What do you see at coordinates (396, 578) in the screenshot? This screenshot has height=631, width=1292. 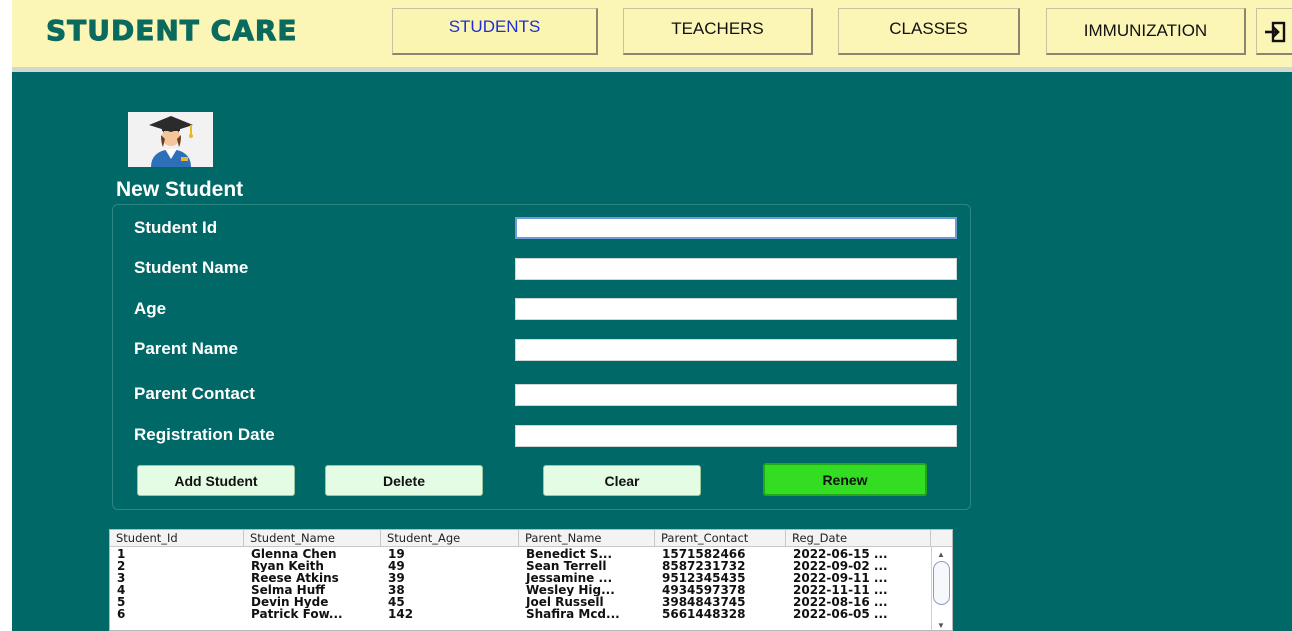 I see `cell-student-age: 39` at bounding box center [396, 578].